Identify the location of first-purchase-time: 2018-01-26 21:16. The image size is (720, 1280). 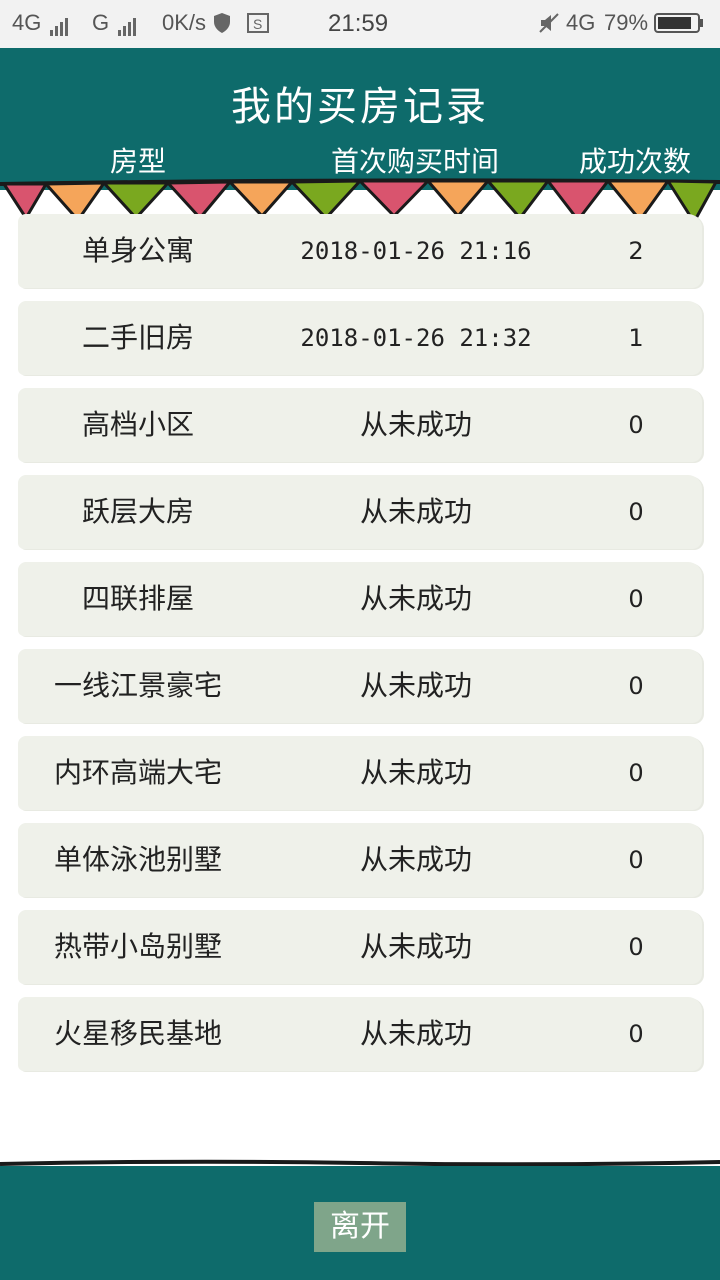
(416, 251).